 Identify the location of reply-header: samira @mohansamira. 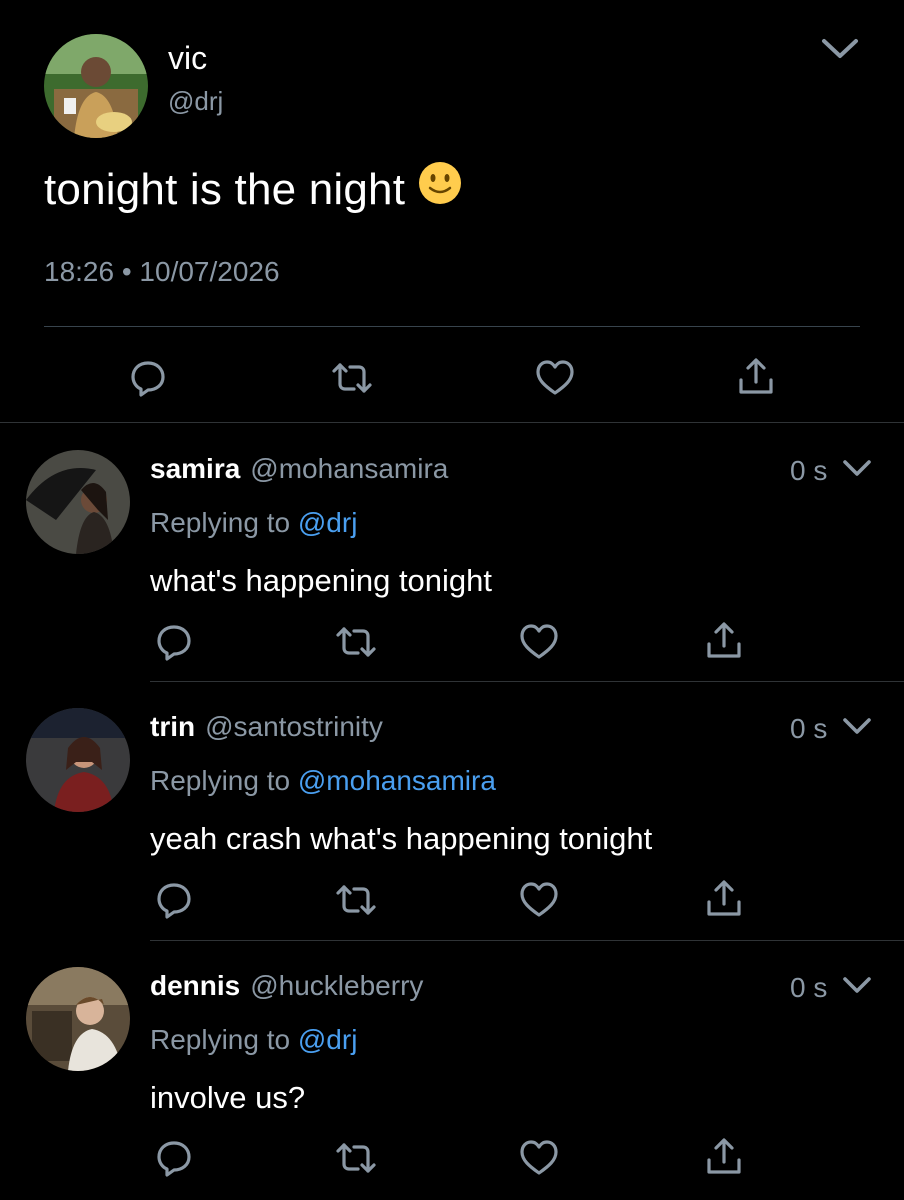
(299, 469).